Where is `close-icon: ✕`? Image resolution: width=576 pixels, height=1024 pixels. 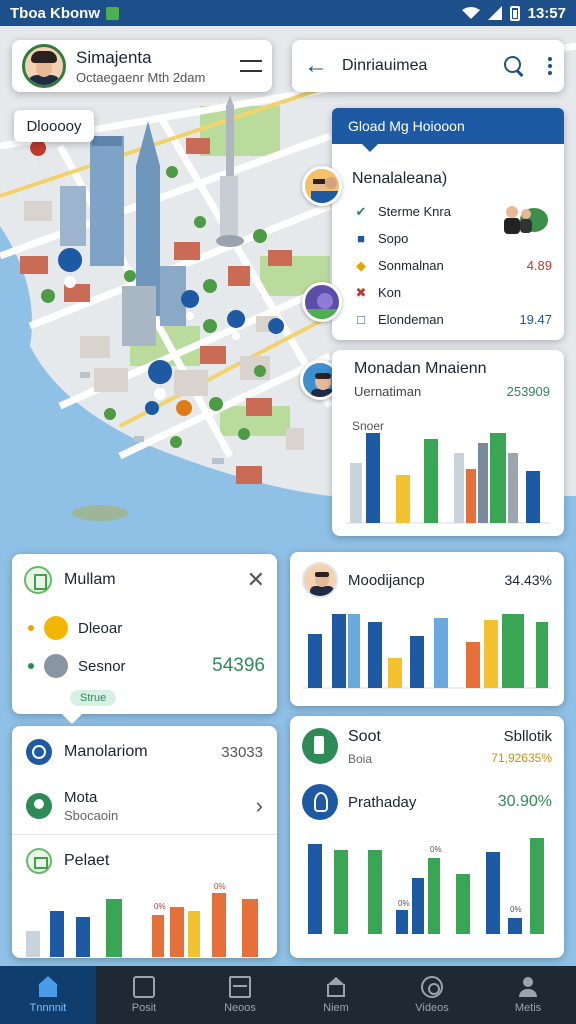
close-icon: ✕ is located at coordinates (256, 580).